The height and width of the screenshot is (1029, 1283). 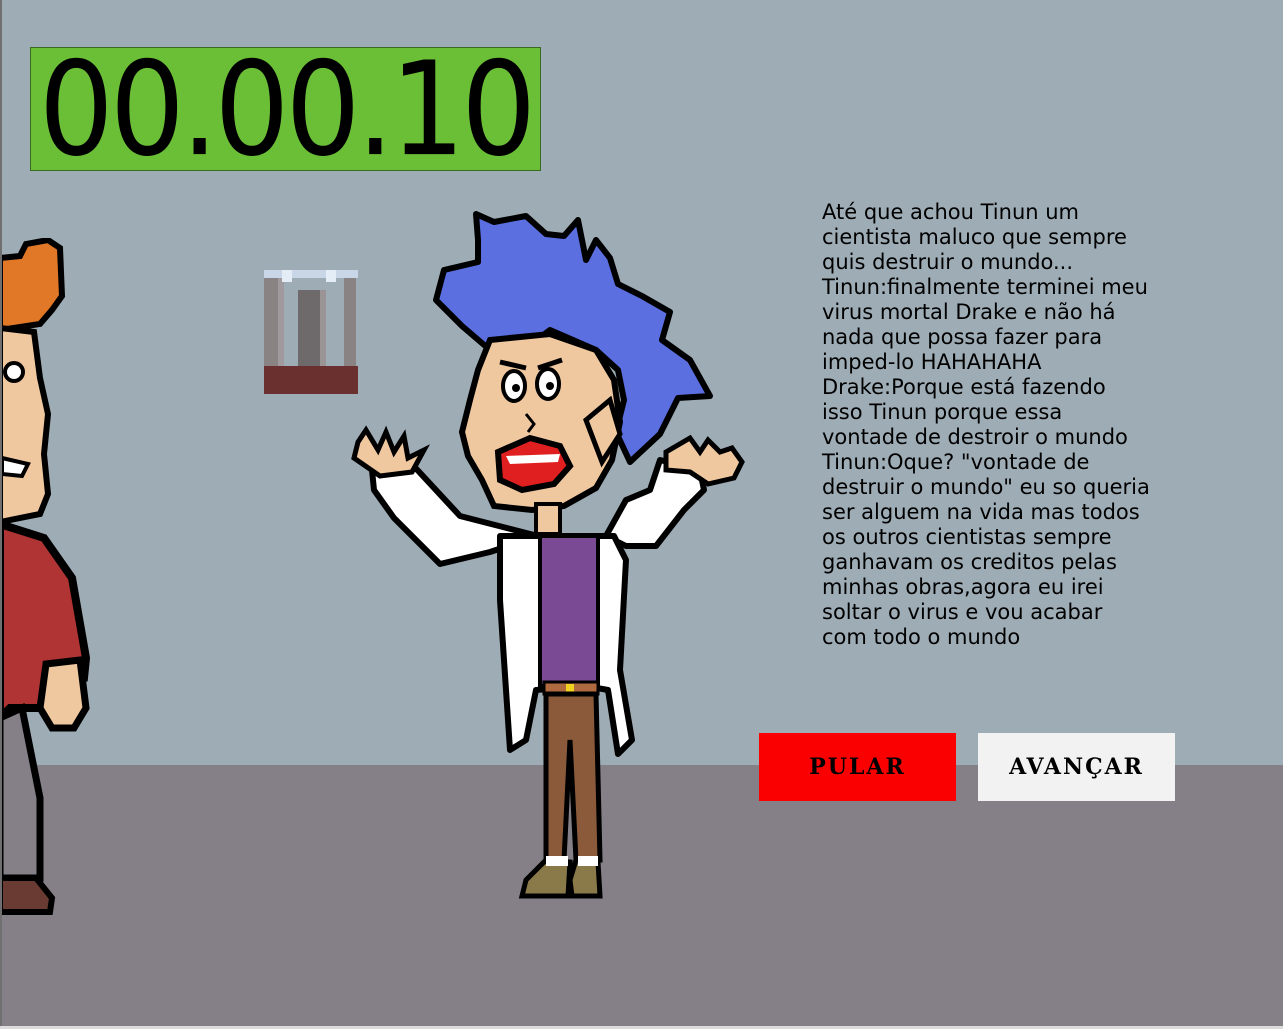 I want to click on skip-button-label: PULAR, so click(x=857, y=767).